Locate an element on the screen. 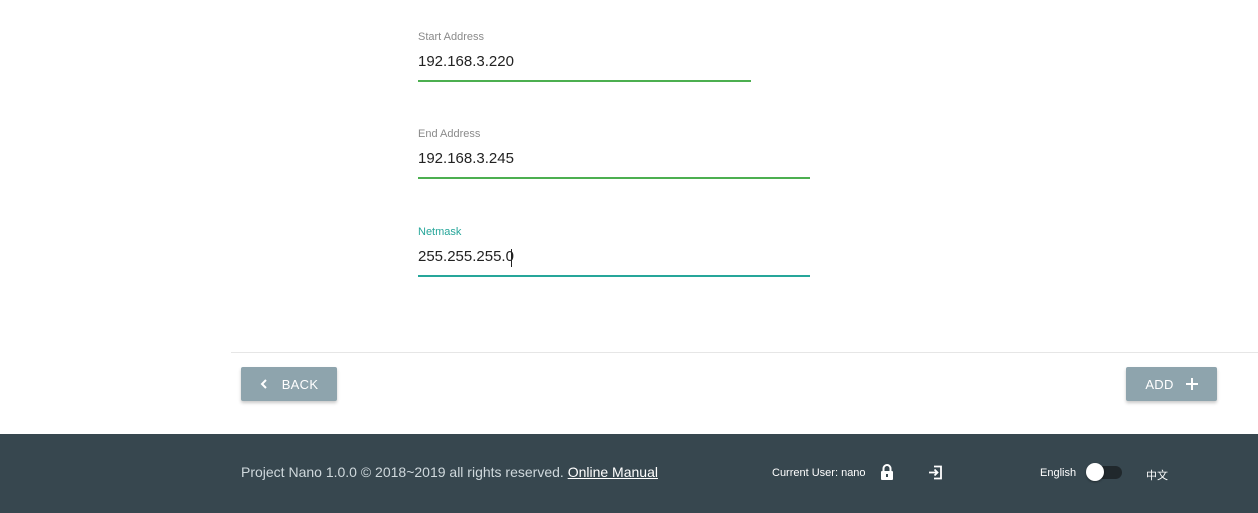 The height and width of the screenshot is (513, 1258). back-button: BACK is located at coordinates (289, 384).